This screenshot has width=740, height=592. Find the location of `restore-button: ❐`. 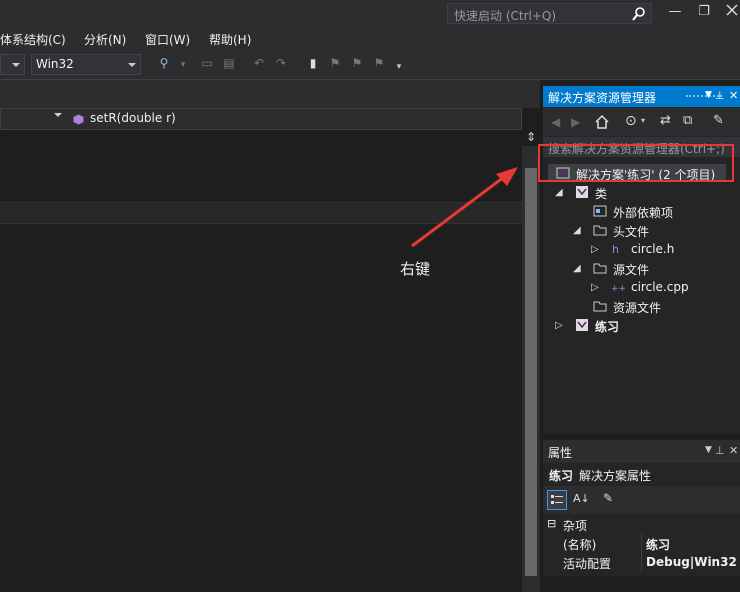

restore-button: ❐ is located at coordinates (704, 13).